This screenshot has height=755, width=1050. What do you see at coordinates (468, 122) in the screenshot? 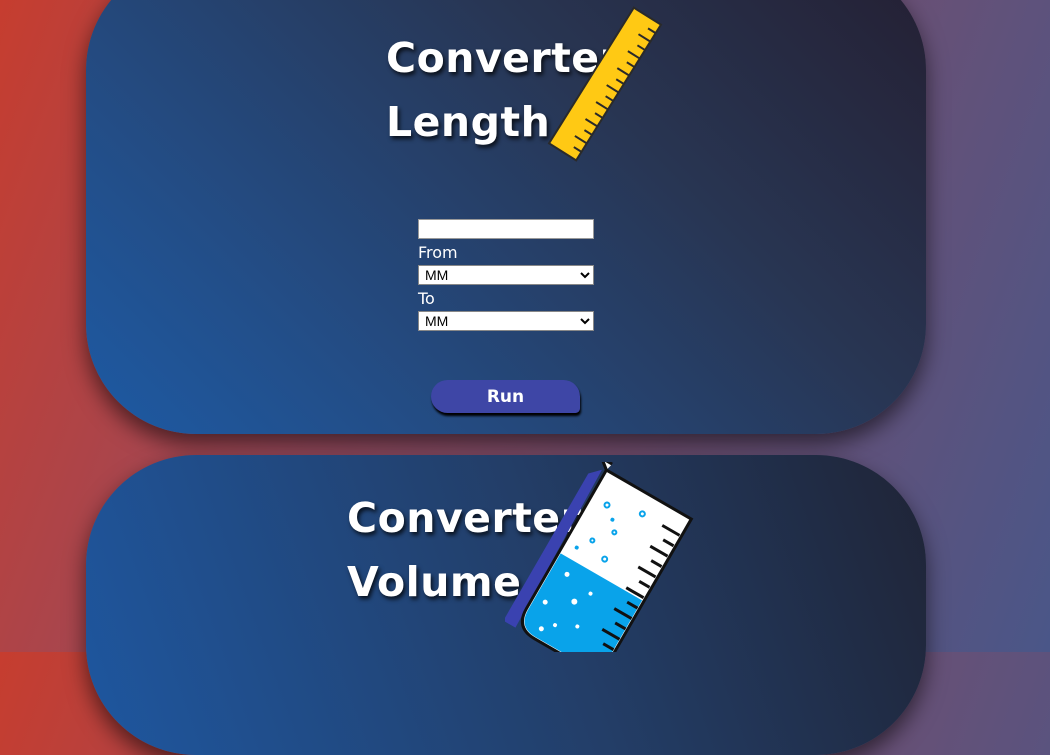
I see `length-title-line2: Length` at bounding box center [468, 122].